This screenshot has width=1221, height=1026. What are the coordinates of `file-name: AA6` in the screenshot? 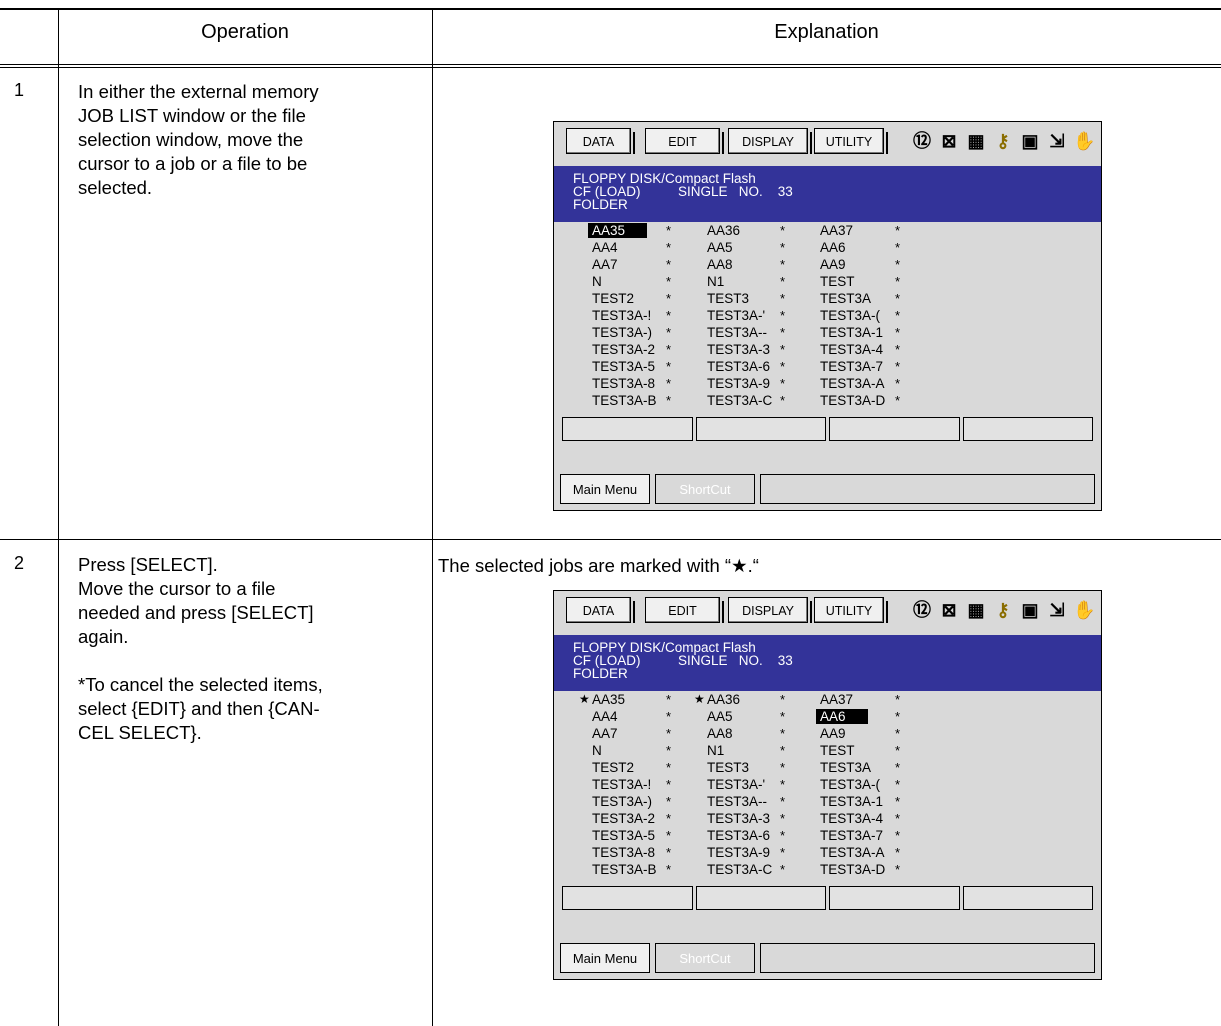 It's located at (833, 247).